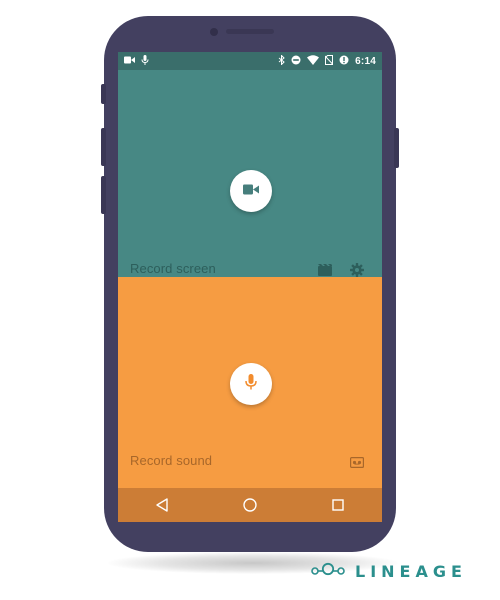  What do you see at coordinates (214, 32) in the screenshot?
I see `front-camera` at bounding box center [214, 32].